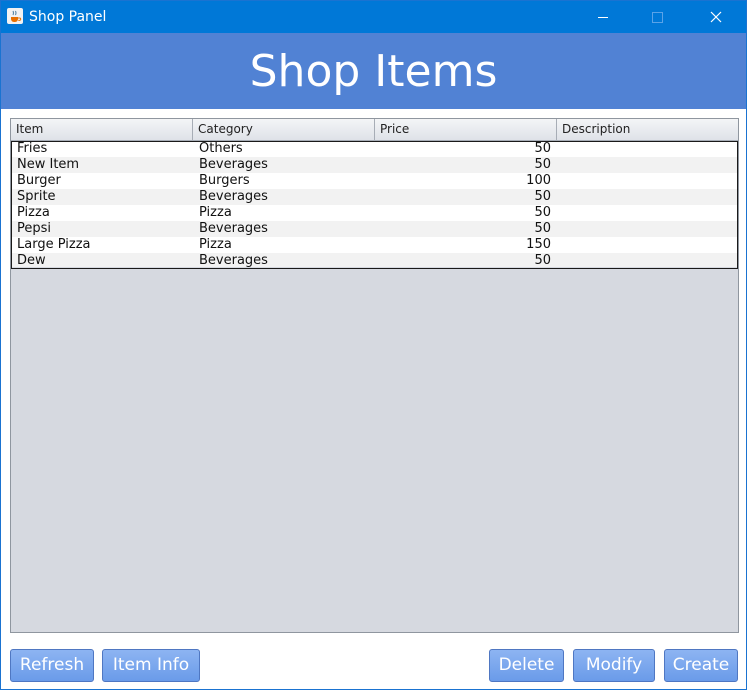 Image resolution: width=747 pixels, height=690 pixels. I want to click on maximize-button, so click(658, 17).